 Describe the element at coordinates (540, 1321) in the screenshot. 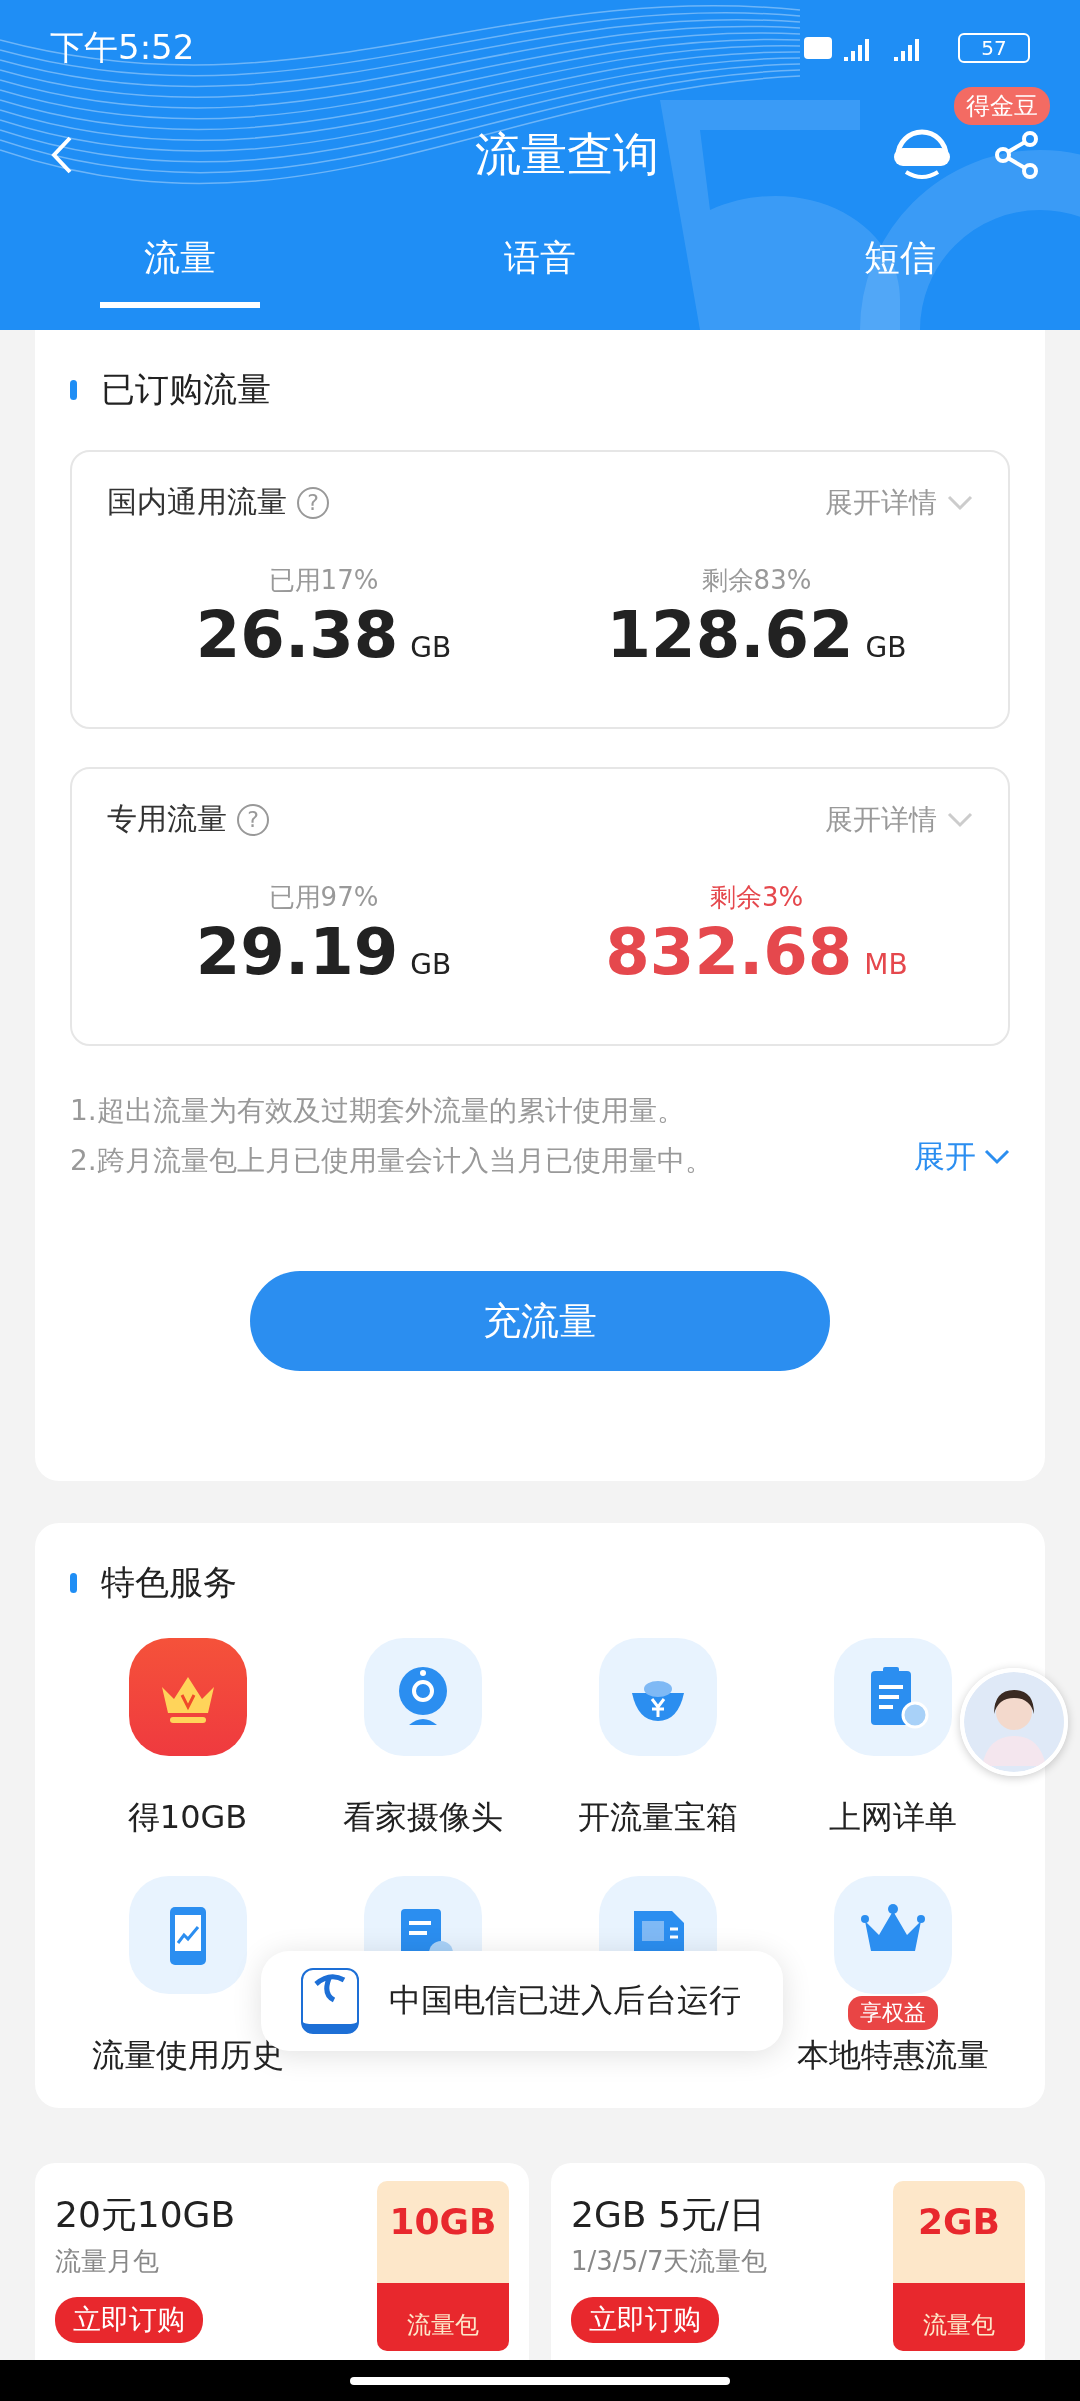

I see `recharge-button: 充流量` at that location.